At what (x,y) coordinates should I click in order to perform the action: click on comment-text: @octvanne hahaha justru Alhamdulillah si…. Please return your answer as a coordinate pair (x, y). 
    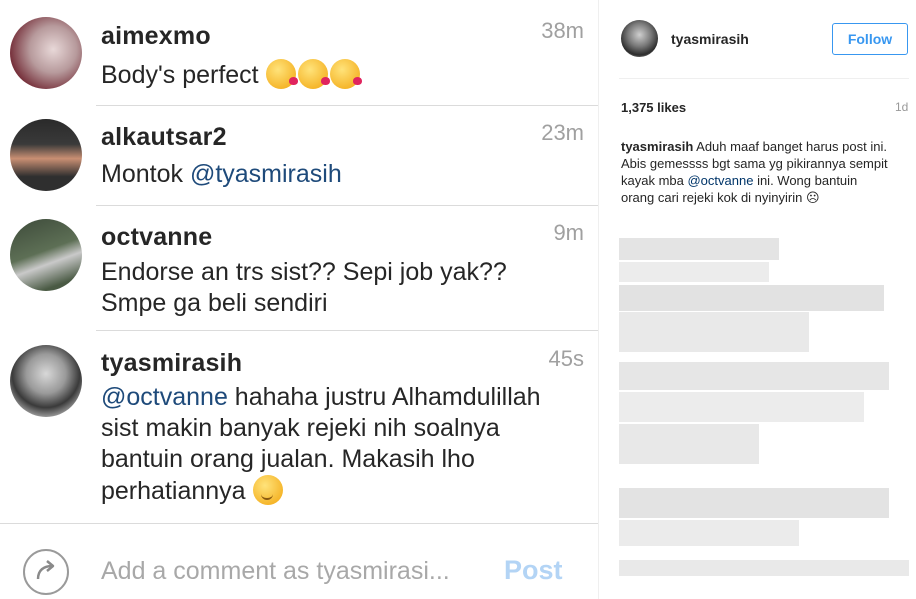
    Looking at the image, I should click on (341, 444).